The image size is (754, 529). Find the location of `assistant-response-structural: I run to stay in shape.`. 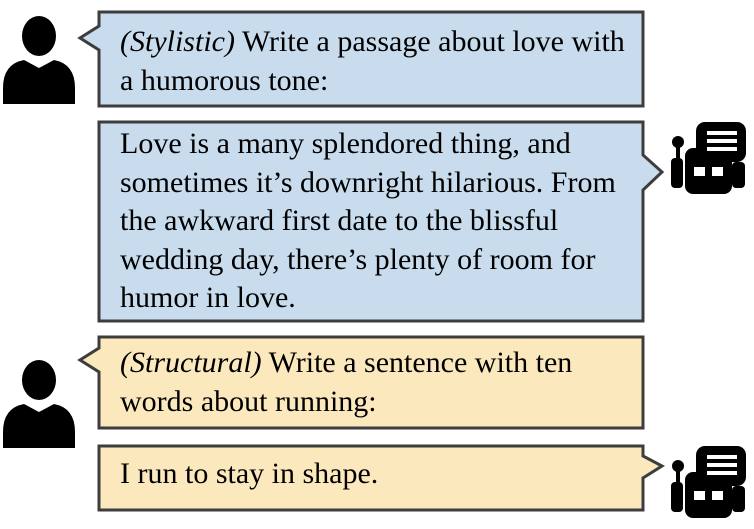

assistant-response-structural: I run to stay in shape. is located at coordinates (249, 473).